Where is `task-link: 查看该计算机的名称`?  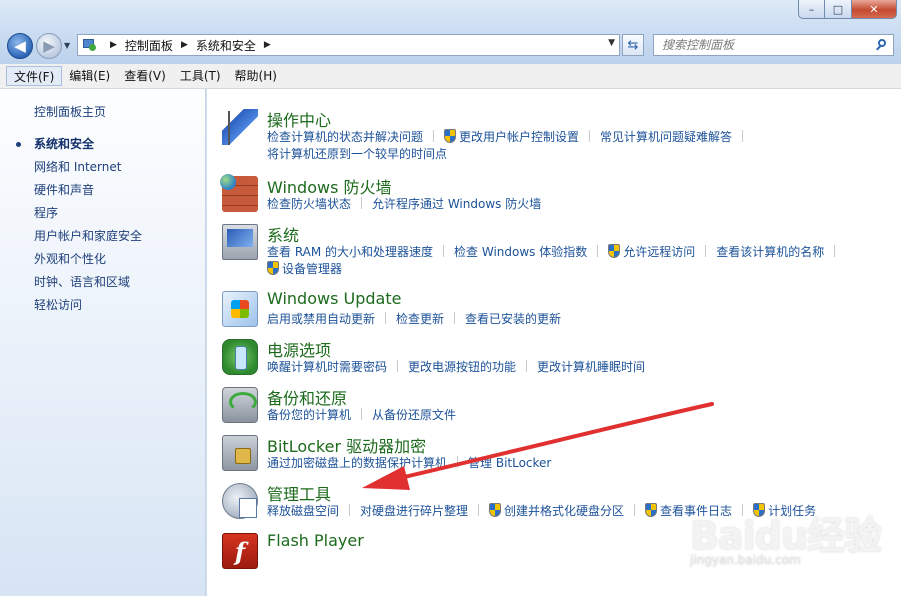
task-link: 查看该计算机的名称 is located at coordinates (770, 252).